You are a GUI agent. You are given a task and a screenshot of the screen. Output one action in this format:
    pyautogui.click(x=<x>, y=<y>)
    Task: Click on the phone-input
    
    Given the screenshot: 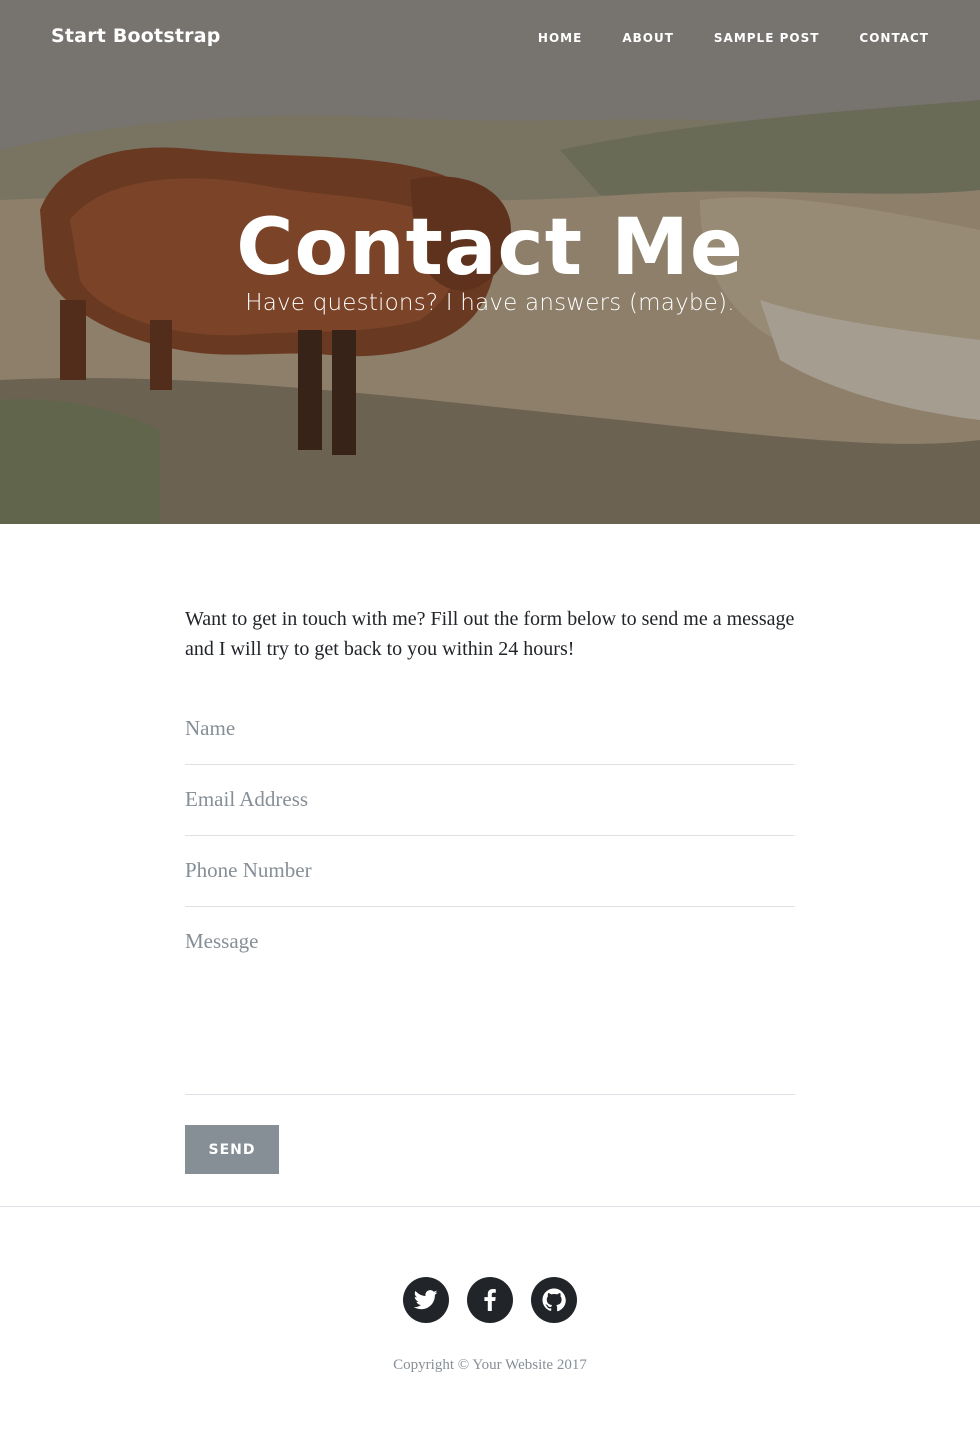 What is the action you would take?
    pyautogui.click(x=490, y=870)
    